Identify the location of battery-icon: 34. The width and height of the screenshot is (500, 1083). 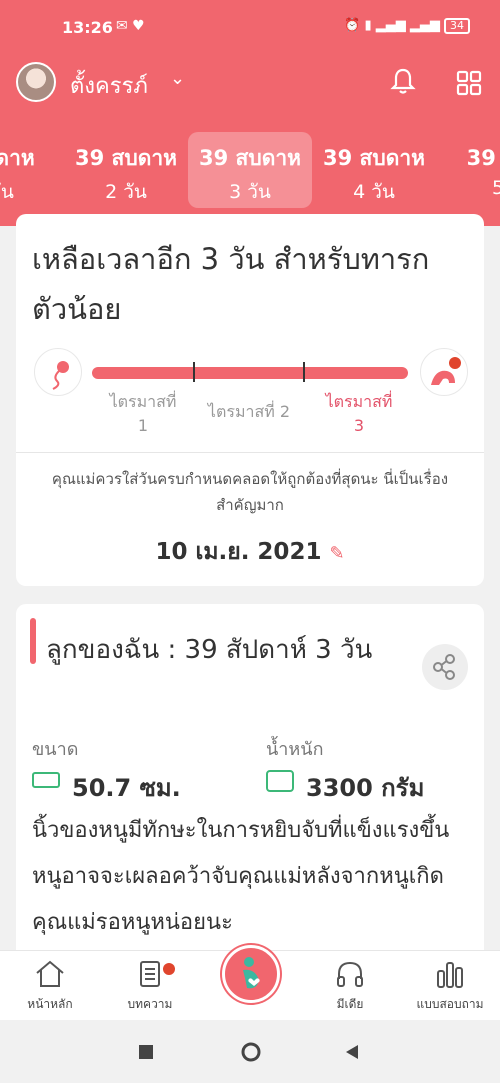
(457, 26).